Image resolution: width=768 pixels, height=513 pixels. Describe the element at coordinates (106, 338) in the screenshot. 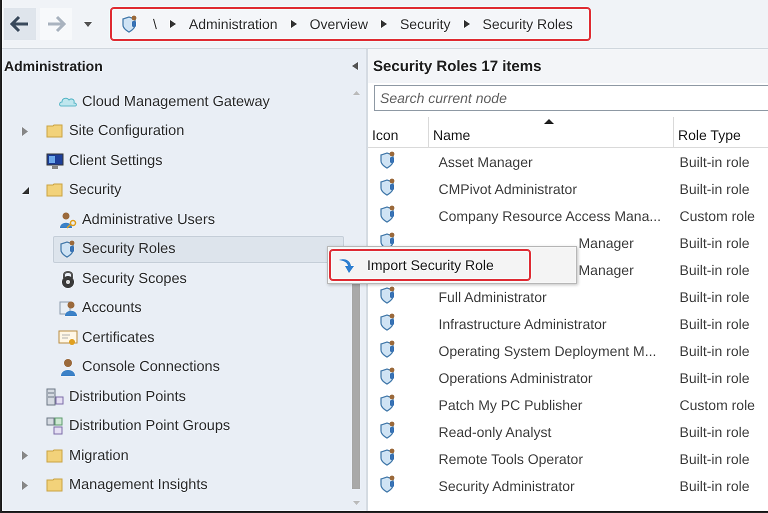

I see `tree-item: Certificates` at that location.